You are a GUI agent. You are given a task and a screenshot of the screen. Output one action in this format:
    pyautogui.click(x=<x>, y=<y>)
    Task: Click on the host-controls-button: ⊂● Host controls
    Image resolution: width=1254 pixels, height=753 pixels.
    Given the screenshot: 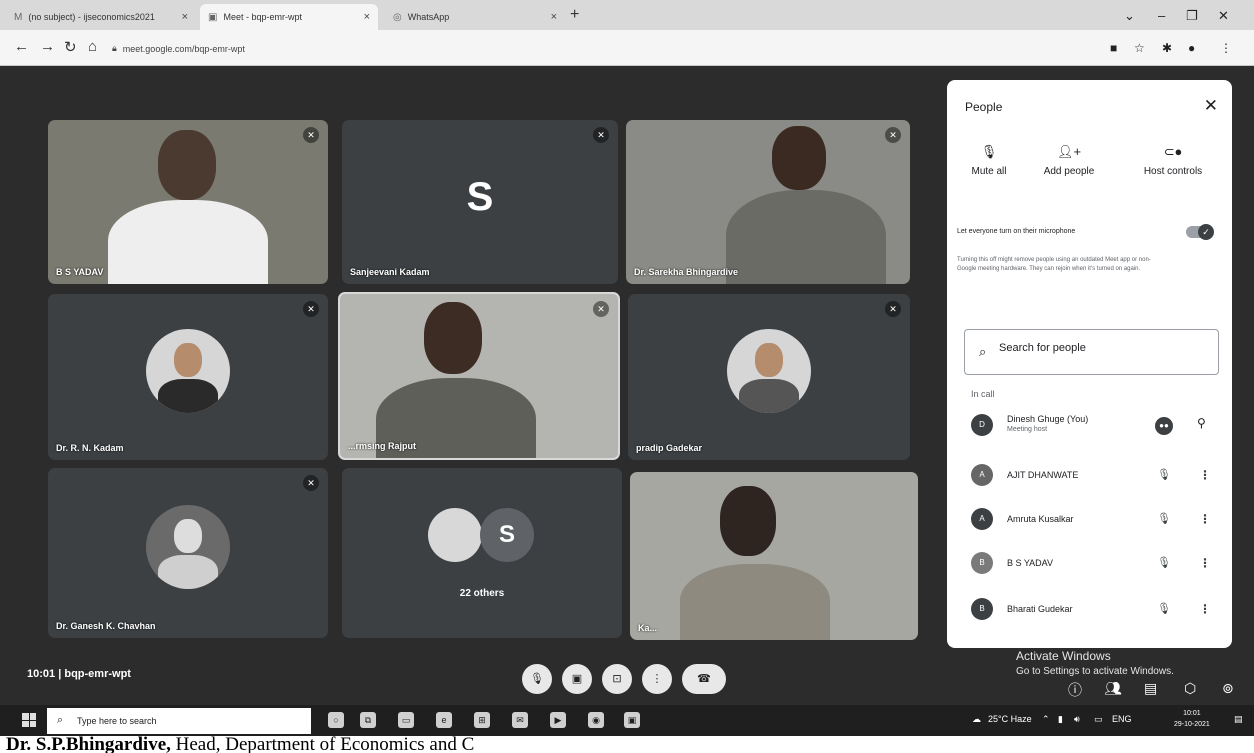 What is the action you would take?
    pyautogui.click(x=1173, y=160)
    